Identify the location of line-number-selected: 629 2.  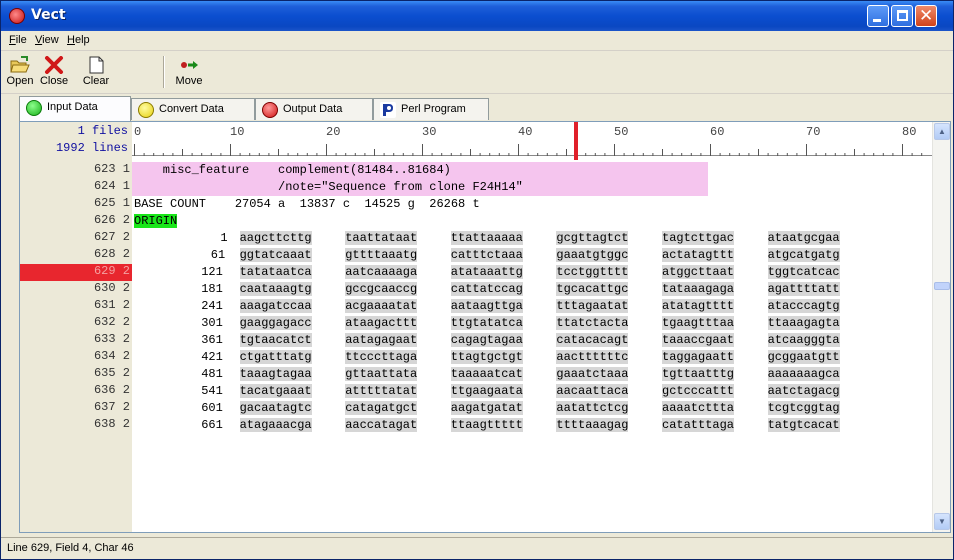
(76, 272).